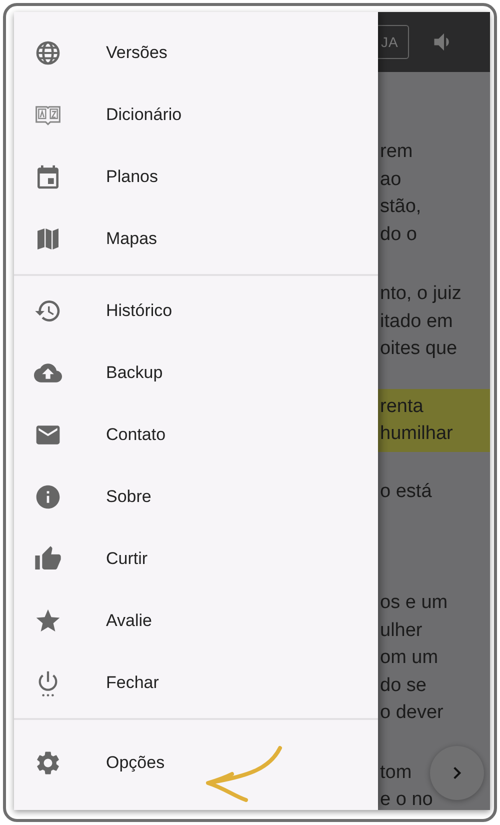 The width and height of the screenshot is (500, 825). I want to click on verse-text: om um, so click(409, 658).